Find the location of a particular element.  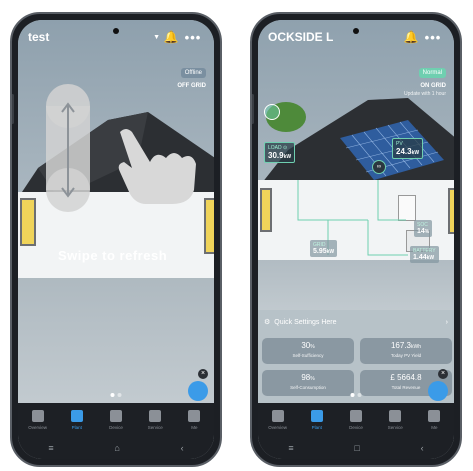

home-icon: □ is located at coordinates (356, 448).